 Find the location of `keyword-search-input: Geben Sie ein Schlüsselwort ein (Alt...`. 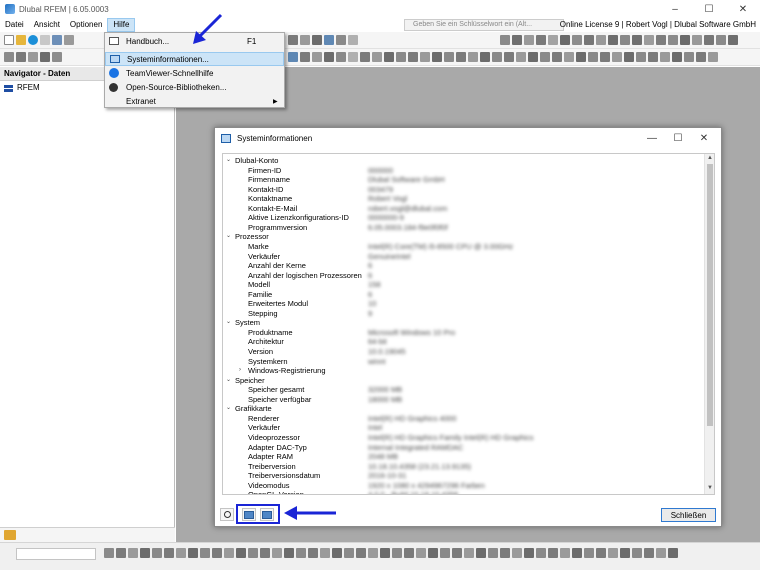

keyword-search-input: Geben Sie ein Schlüsselwort ein (Alt... is located at coordinates (484, 25).